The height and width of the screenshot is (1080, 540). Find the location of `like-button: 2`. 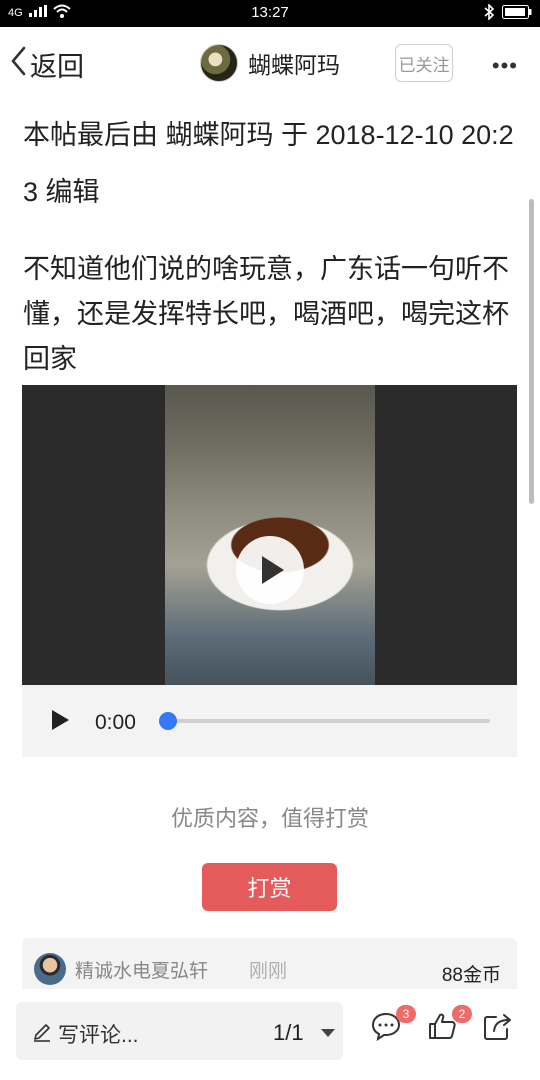

like-button: 2 is located at coordinates (449, 1028).